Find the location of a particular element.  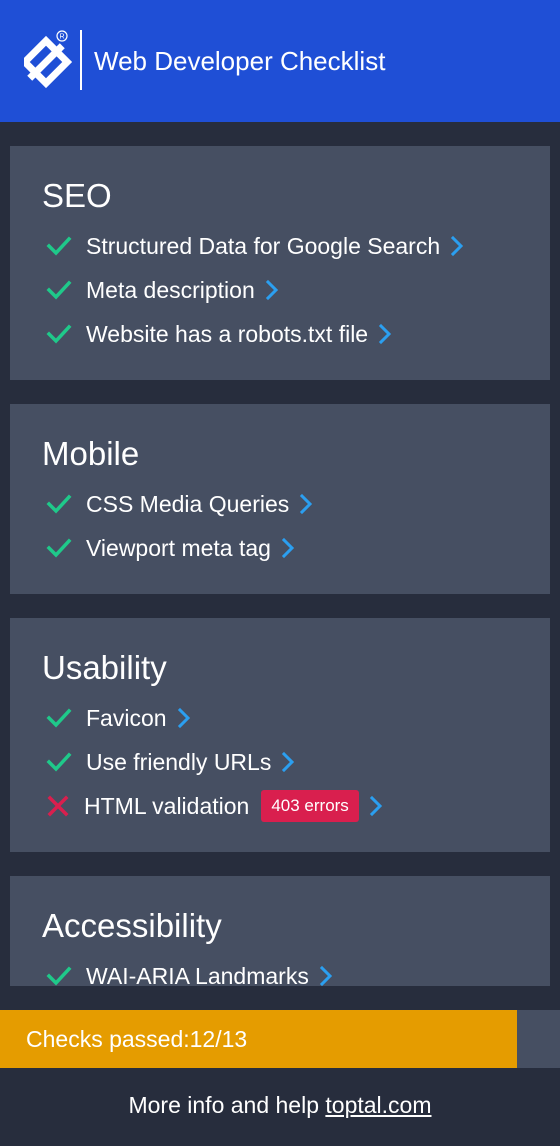

checklist-item: WAI-ARIA Landmarks is located at coordinates (190, 973).